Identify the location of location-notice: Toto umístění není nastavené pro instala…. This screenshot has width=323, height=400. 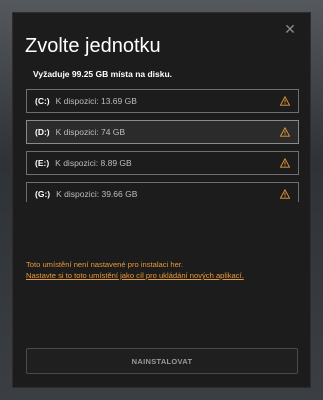
(163, 270).